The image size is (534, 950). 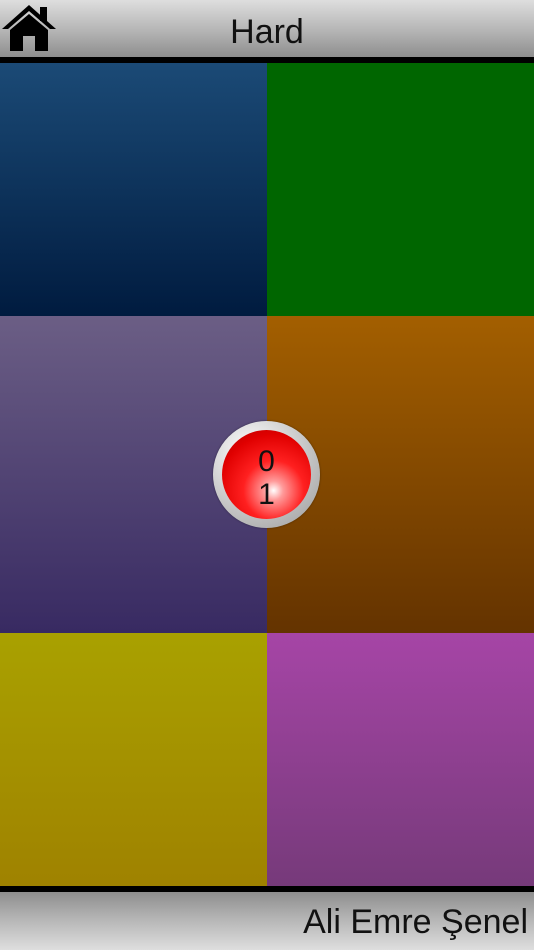 I want to click on score-value: 0, so click(x=266, y=461).